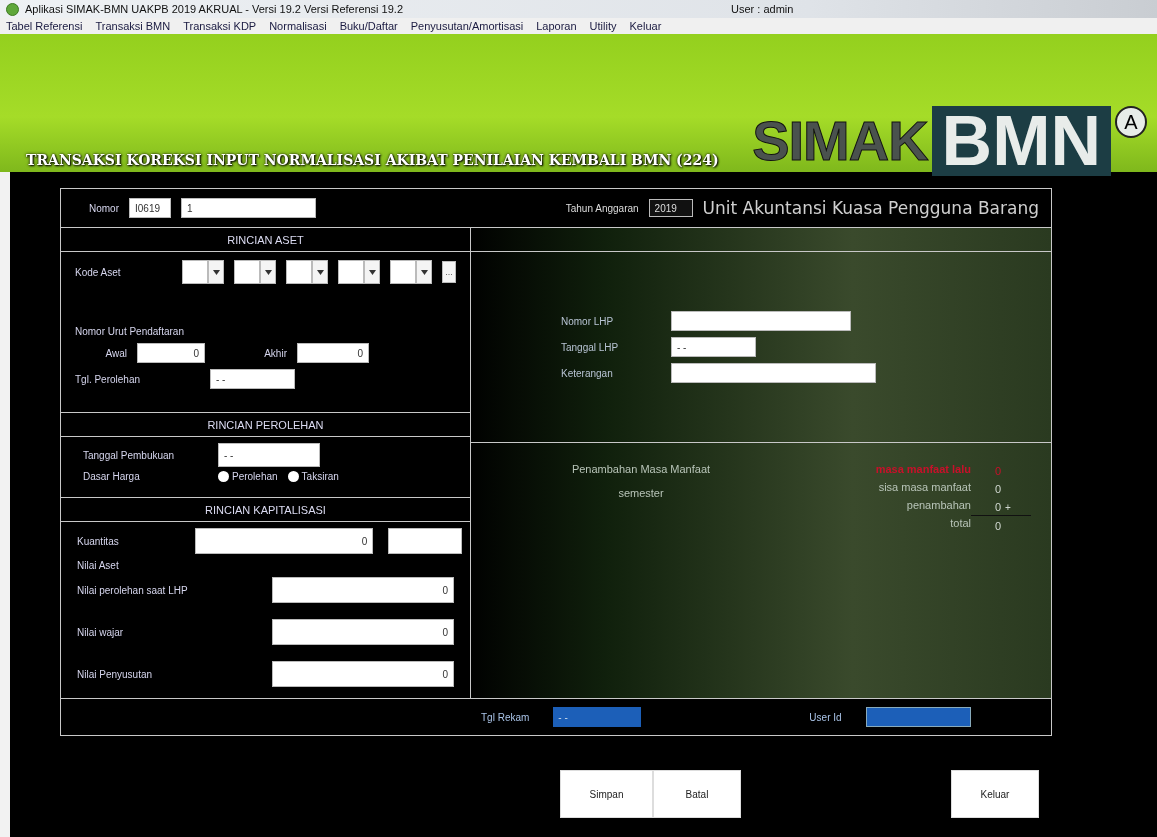 The height and width of the screenshot is (837, 1157). Describe the element at coordinates (587, 321) in the screenshot. I see `field-label: Nomor LHP` at that location.